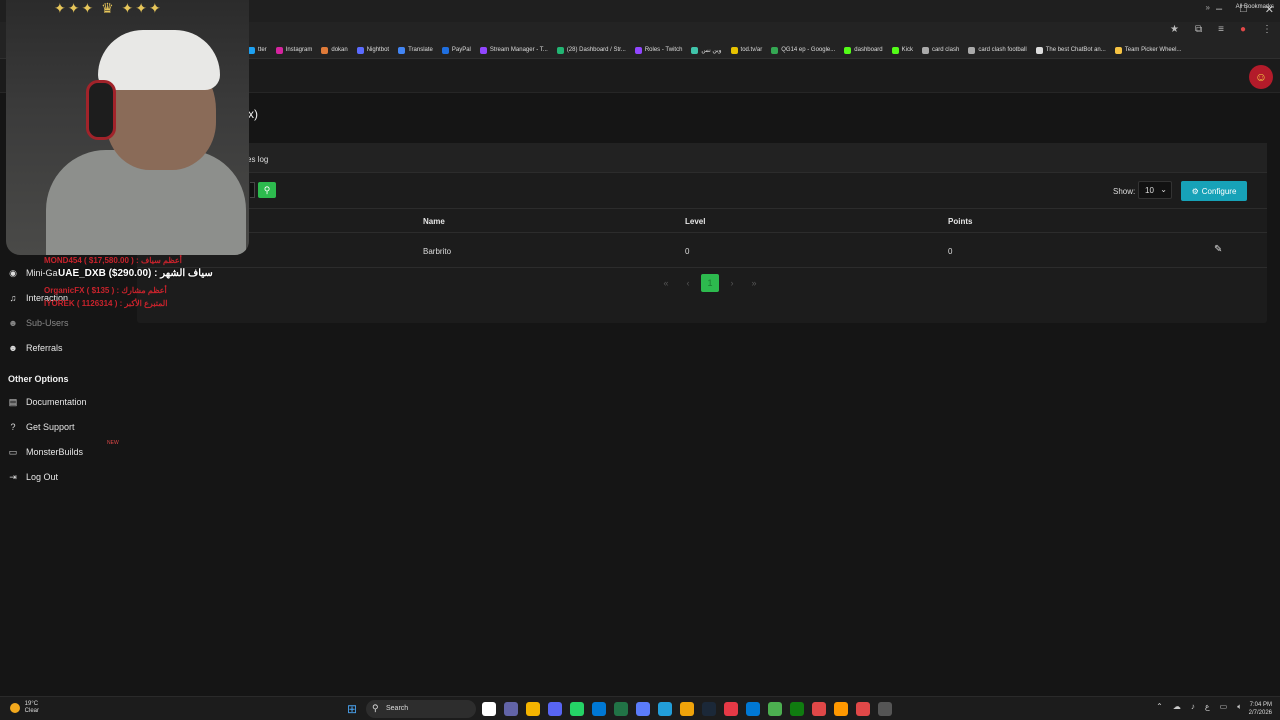 The image size is (1280, 720). Describe the element at coordinates (1219, 9) in the screenshot. I see `minimize-button: –` at that location.